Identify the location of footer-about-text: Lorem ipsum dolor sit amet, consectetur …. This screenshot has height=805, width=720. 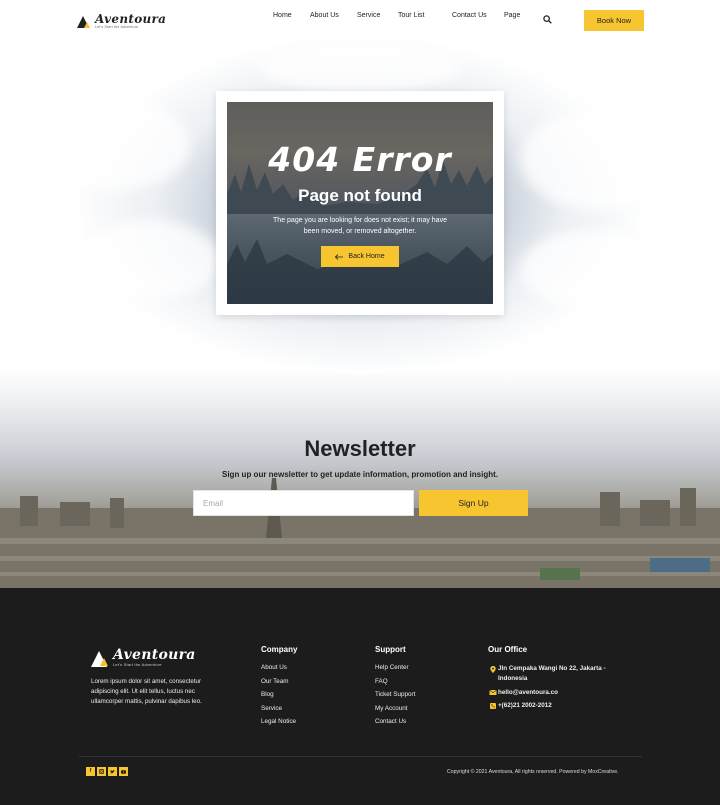
(146, 691).